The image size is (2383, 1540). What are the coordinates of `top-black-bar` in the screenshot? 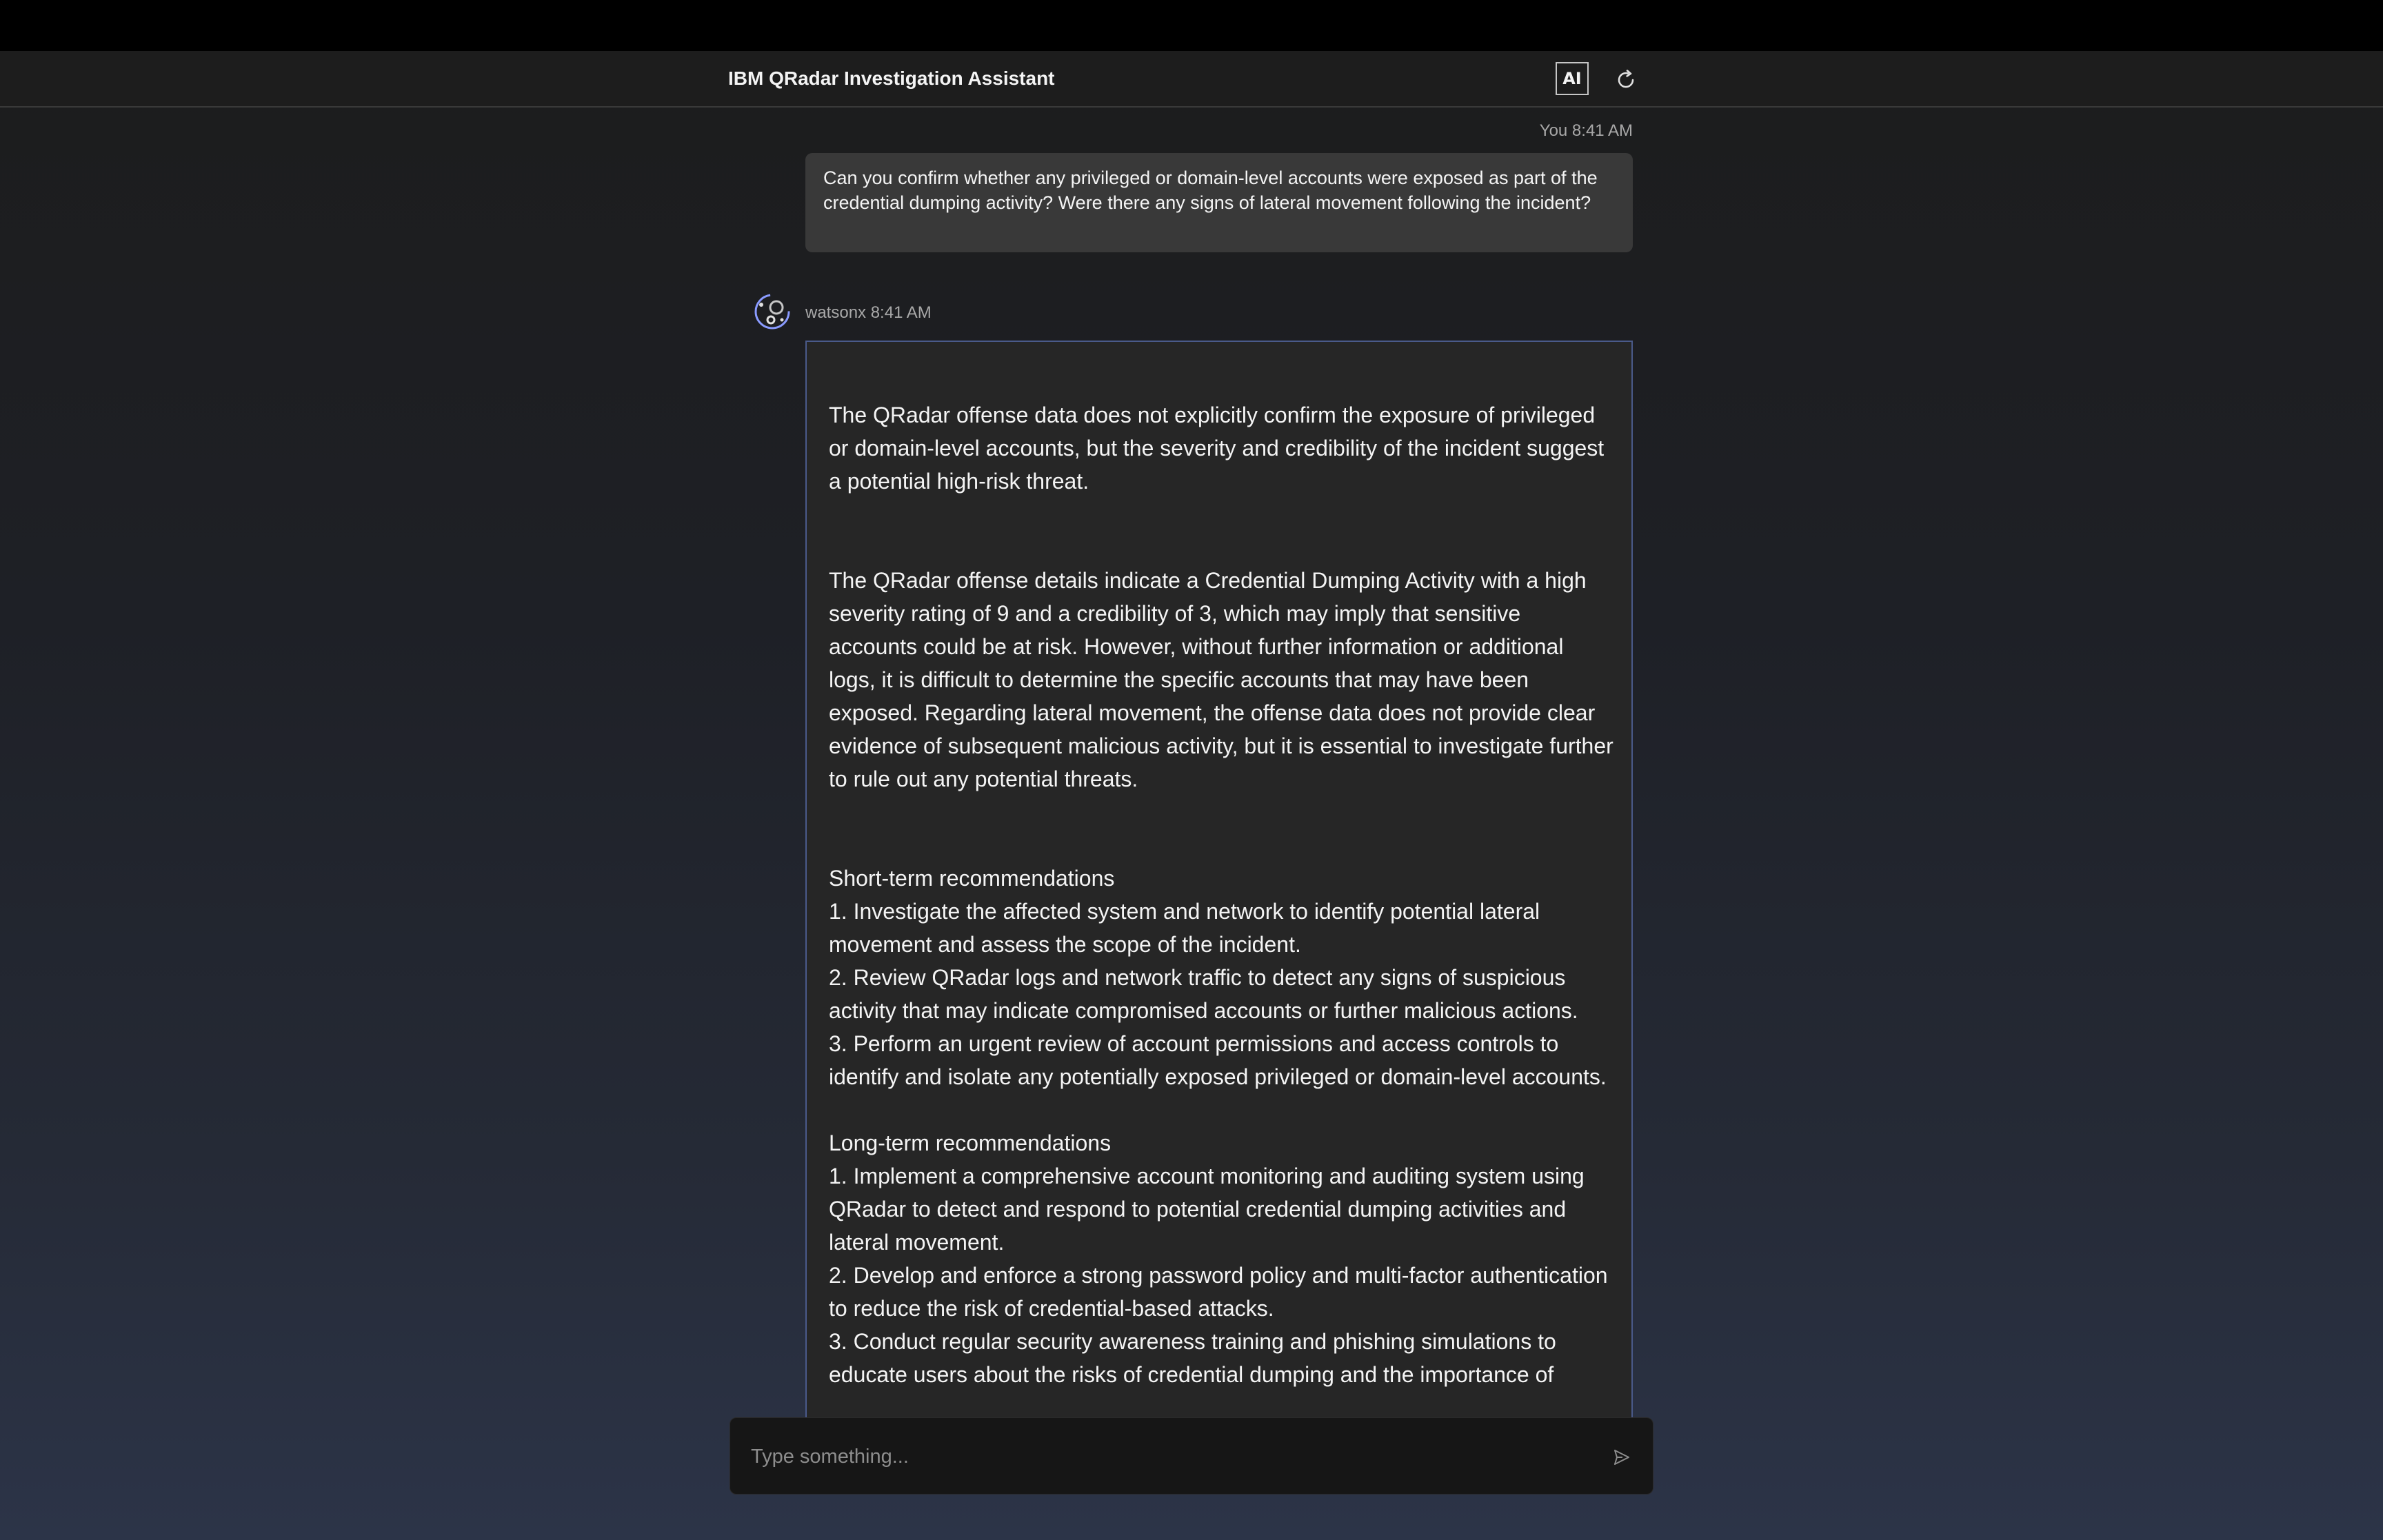 It's located at (1191, 26).